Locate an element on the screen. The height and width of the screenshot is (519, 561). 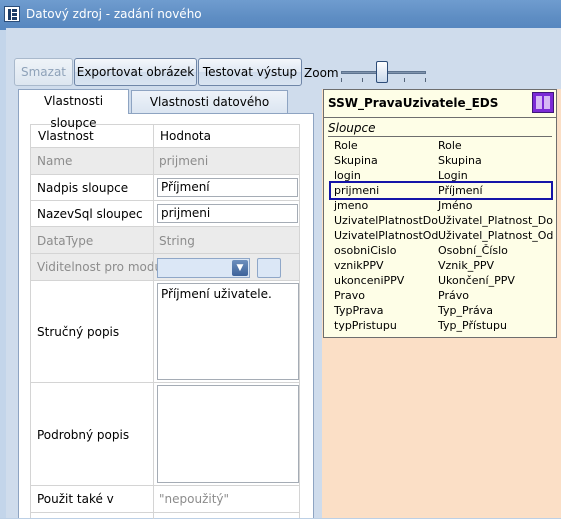
row-label: Name is located at coordinates (55, 161).